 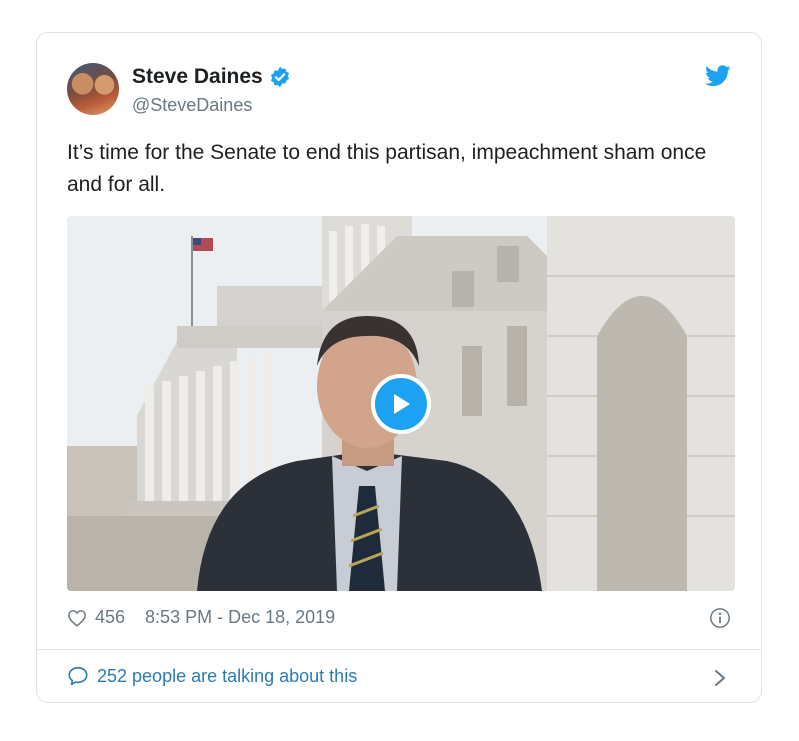 I want to click on author-name: Steve Daines, so click(x=197, y=77).